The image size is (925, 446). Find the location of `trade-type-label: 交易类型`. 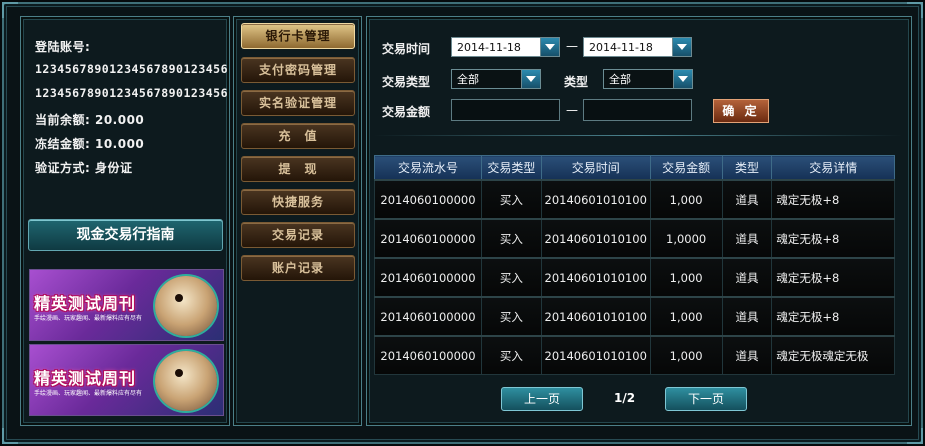

trade-type-label: 交易类型 is located at coordinates (406, 82).